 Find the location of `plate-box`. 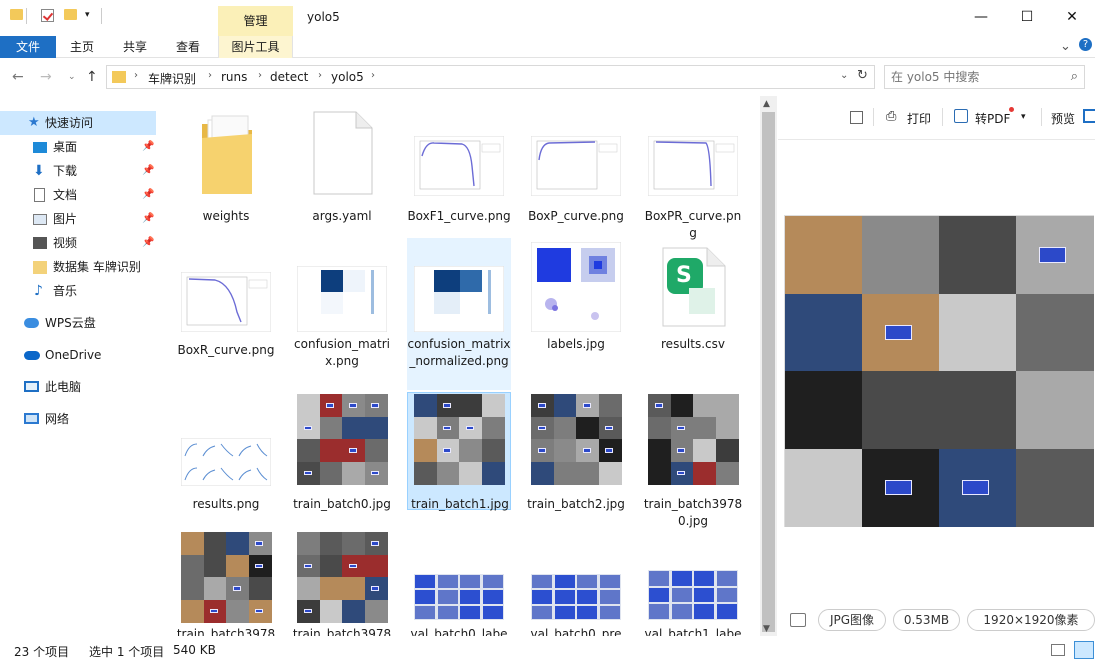

plate-box is located at coordinates (259, 543).